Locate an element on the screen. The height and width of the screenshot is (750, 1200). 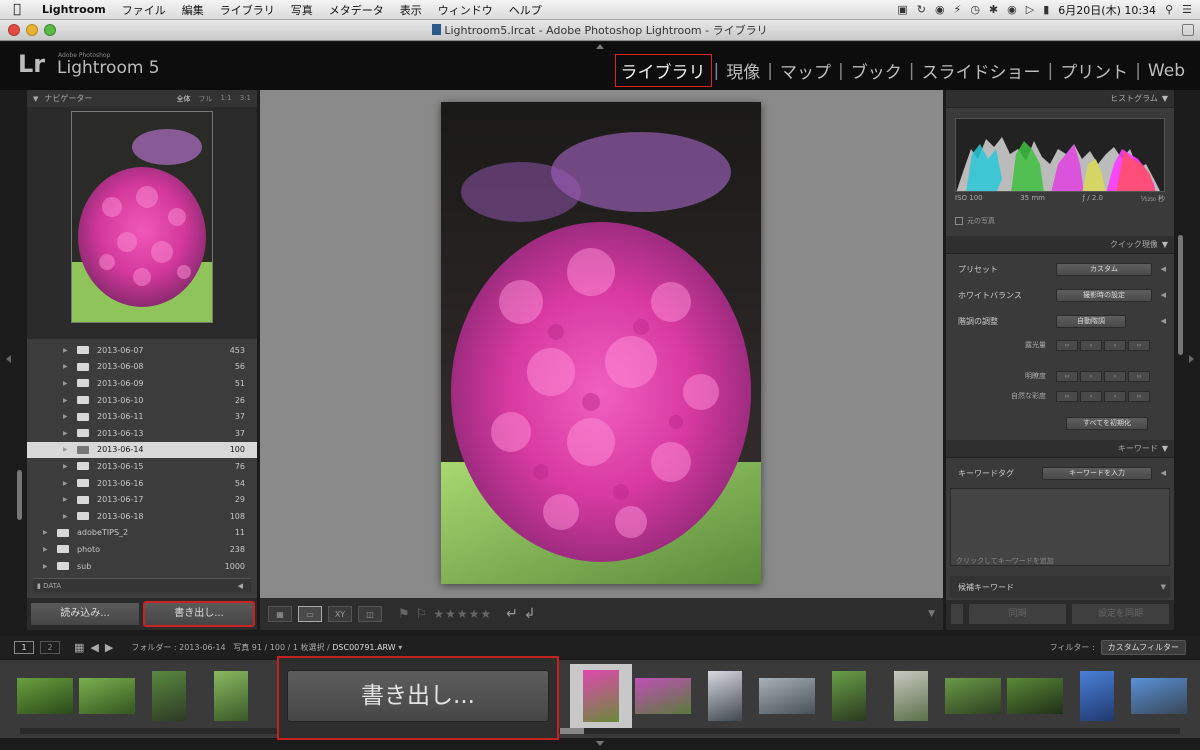
bottom-panel-toggle is located at coordinates (600, 743).